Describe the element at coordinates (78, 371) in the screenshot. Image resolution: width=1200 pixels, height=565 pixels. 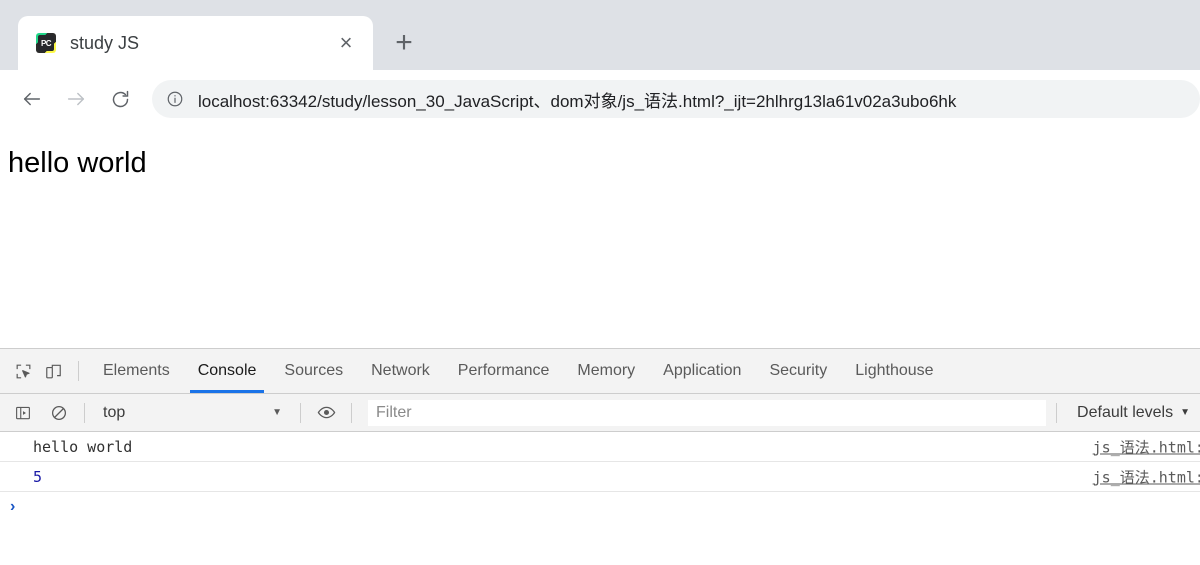
I see `toolbar-divider` at that location.